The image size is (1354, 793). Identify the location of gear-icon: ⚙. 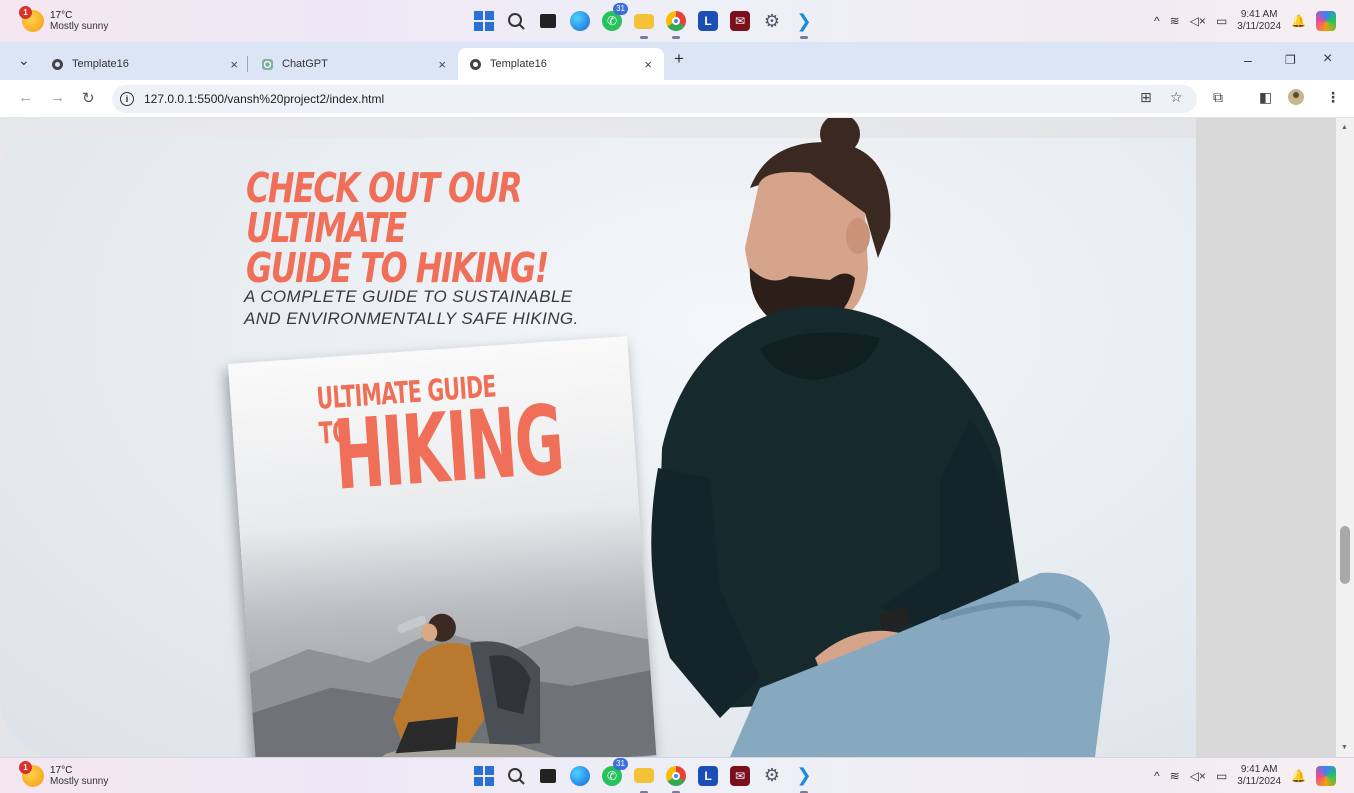
(772, 775).